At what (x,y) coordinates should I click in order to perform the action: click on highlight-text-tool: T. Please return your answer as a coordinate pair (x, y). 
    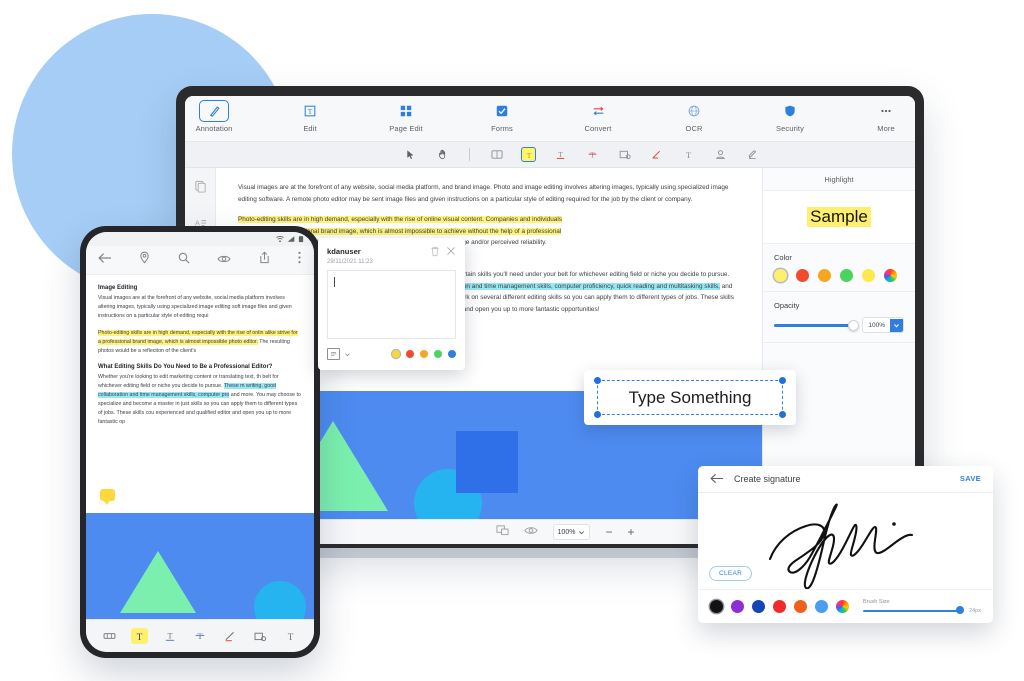
    Looking at the image, I should click on (528, 154).